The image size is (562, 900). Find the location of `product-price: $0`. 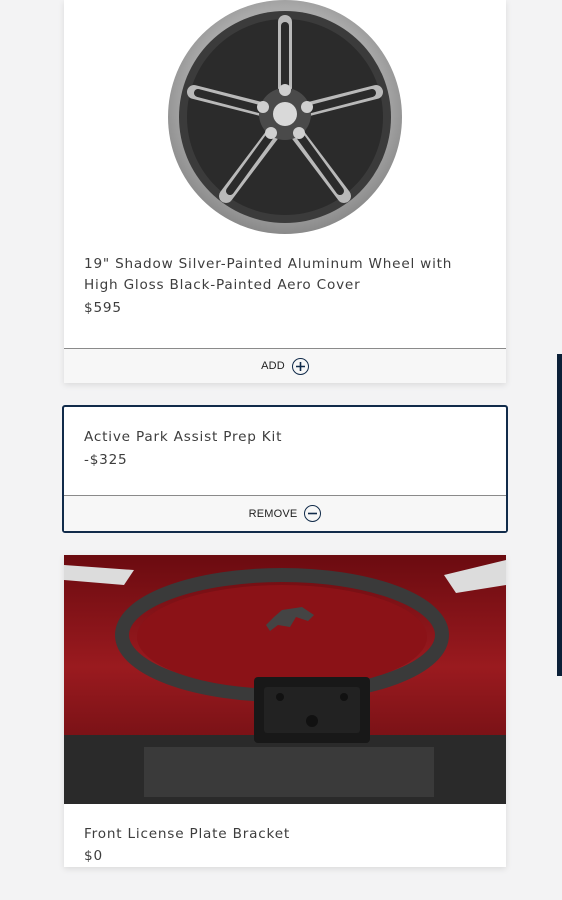

product-price: $0 is located at coordinates (93, 856).